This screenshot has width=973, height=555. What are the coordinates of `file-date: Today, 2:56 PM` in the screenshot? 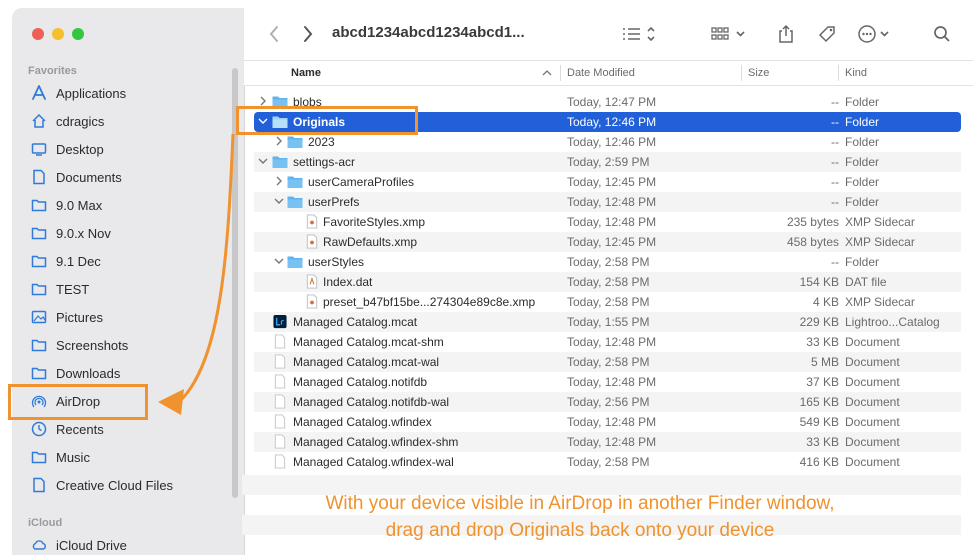 It's located at (608, 402).